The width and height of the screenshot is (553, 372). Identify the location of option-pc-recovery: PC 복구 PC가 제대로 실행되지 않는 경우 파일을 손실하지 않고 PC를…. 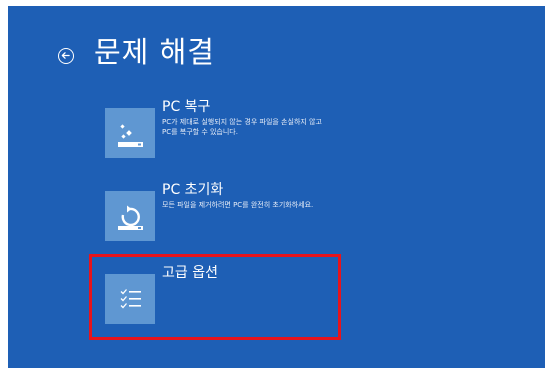
(225, 128).